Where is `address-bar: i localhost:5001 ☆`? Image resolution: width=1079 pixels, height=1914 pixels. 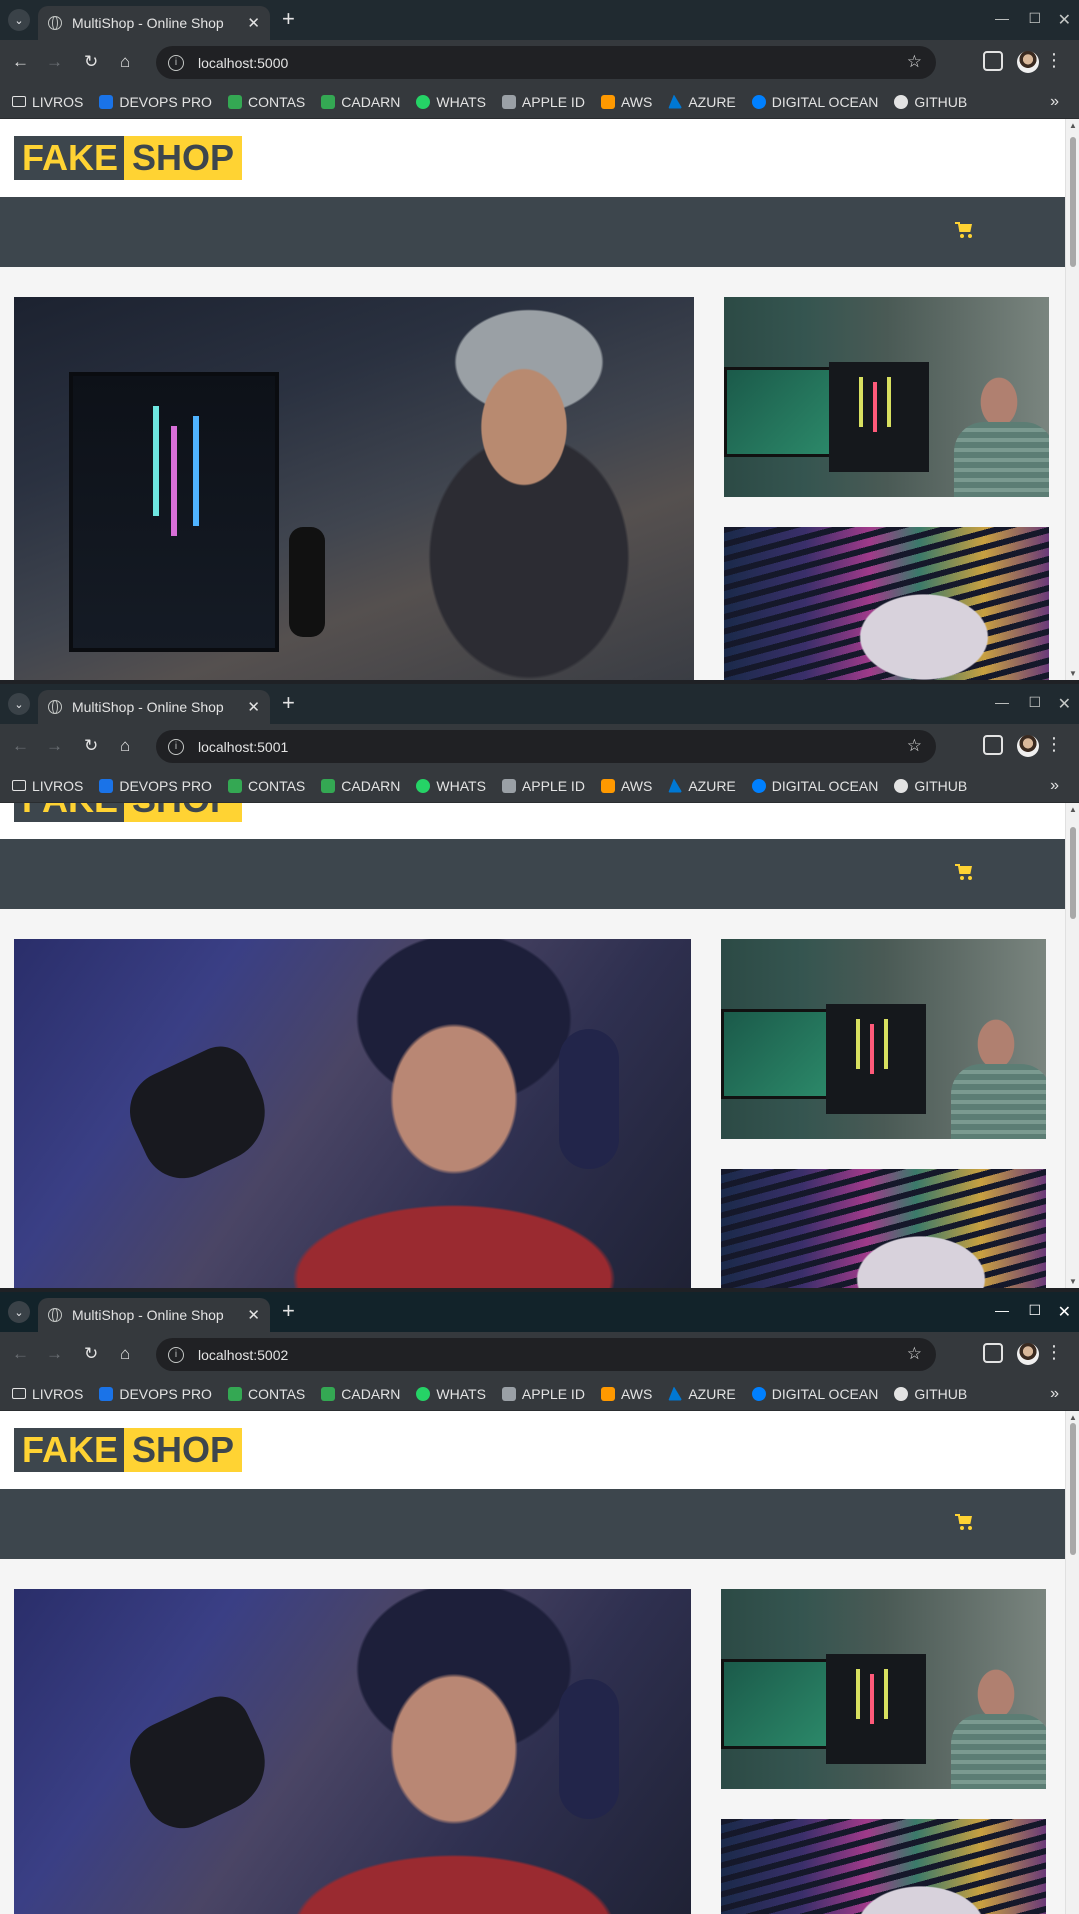 address-bar: i localhost:5001 ☆ is located at coordinates (546, 746).